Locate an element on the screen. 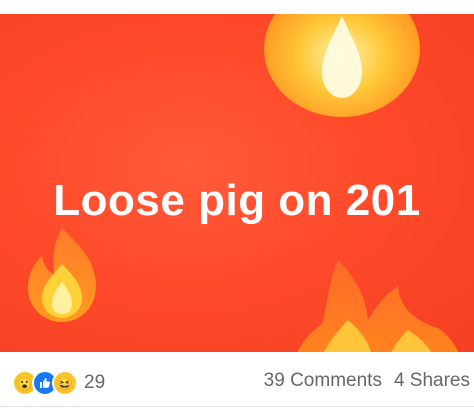 The height and width of the screenshot is (420, 474). reaction-count: 29 is located at coordinates (95, 382).